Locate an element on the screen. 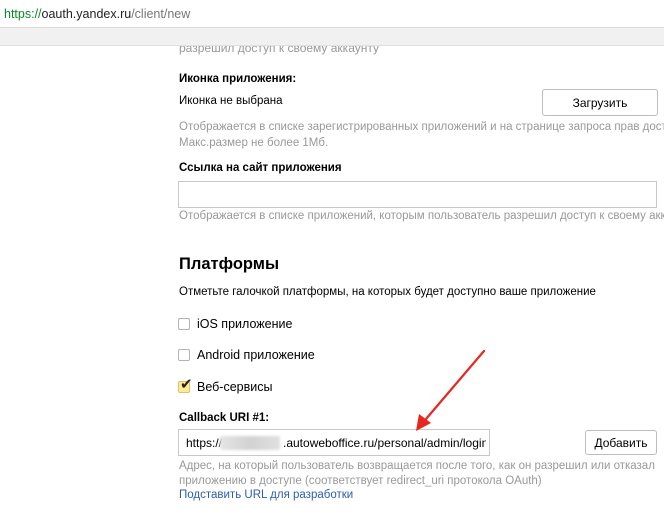  browser-toolbar-strip is located at coordinates (332, 37).